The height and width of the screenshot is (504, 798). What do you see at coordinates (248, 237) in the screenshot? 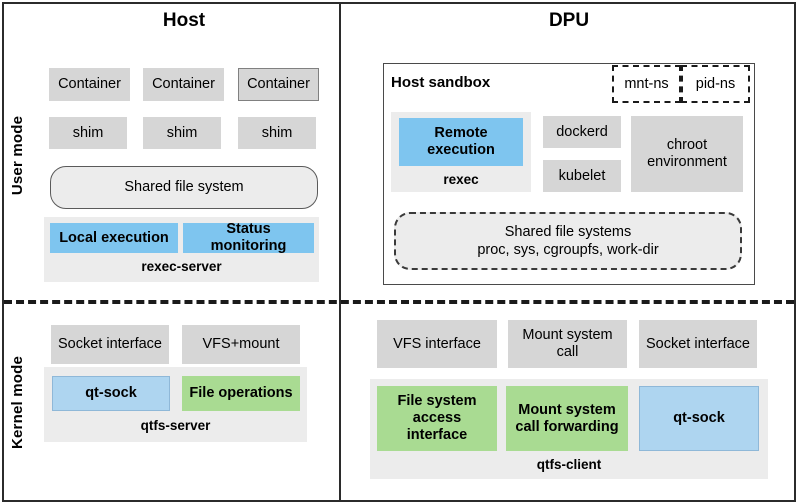
I see `host-status-monitoring-module: Status monitoring` at bounding box center [248, 237].